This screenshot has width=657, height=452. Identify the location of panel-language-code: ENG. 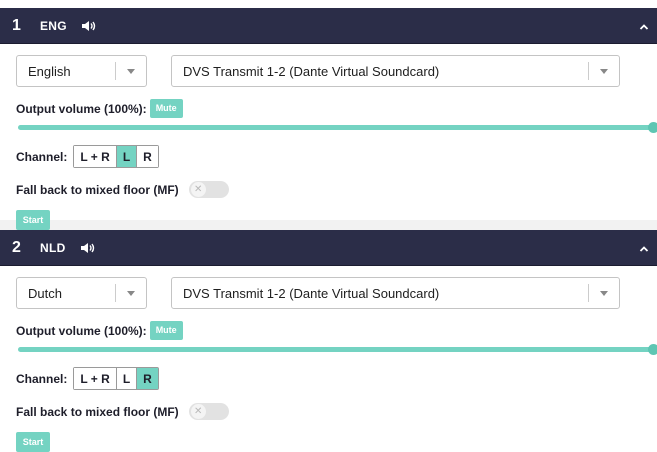
(53, 25).